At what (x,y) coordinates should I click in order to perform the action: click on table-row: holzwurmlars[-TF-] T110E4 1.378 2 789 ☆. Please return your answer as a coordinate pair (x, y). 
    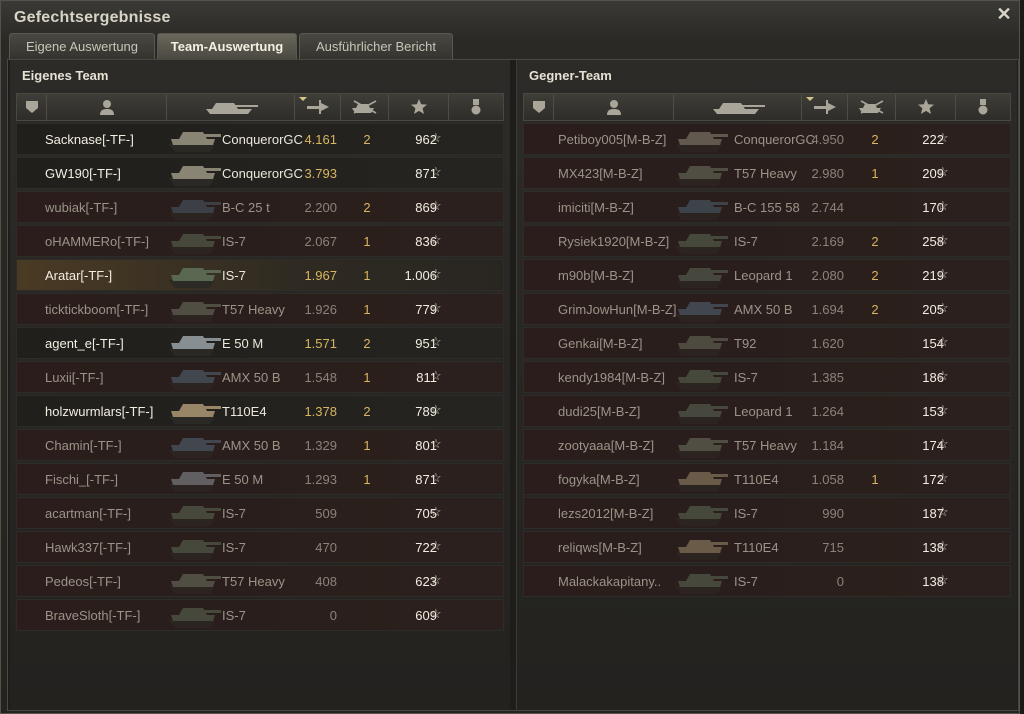
    Looking at the image, I should click on (260, 411).